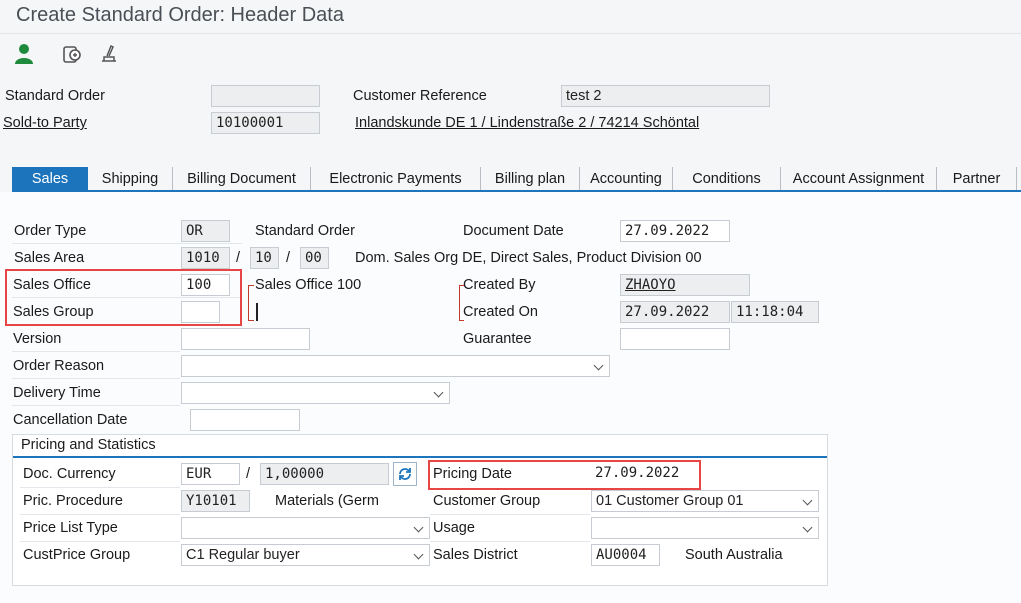 This screenshot has height=603, width=1021. What do you see at coordinates (88, 445) in the screenshot?
I see `pricing-statistics-title: Pricing and Statistics` at bounding box center [88, 445].